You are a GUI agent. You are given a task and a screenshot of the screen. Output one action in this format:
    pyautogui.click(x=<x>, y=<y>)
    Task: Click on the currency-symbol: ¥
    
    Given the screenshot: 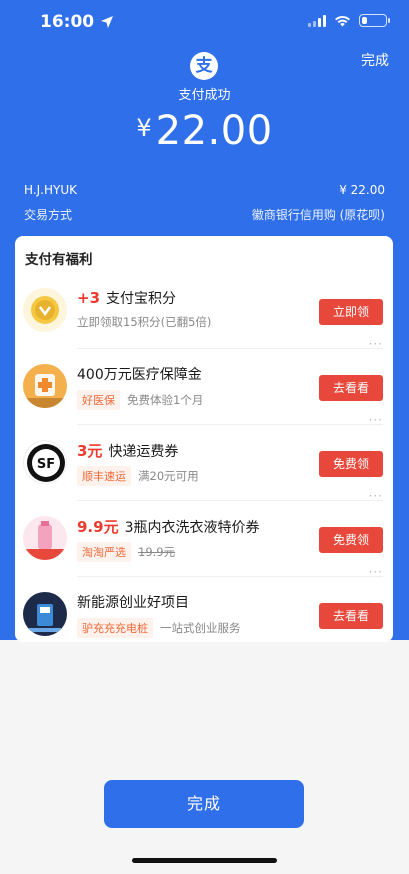 What is the action you would take?
    pyautogui.click(x=144, y=128)
    